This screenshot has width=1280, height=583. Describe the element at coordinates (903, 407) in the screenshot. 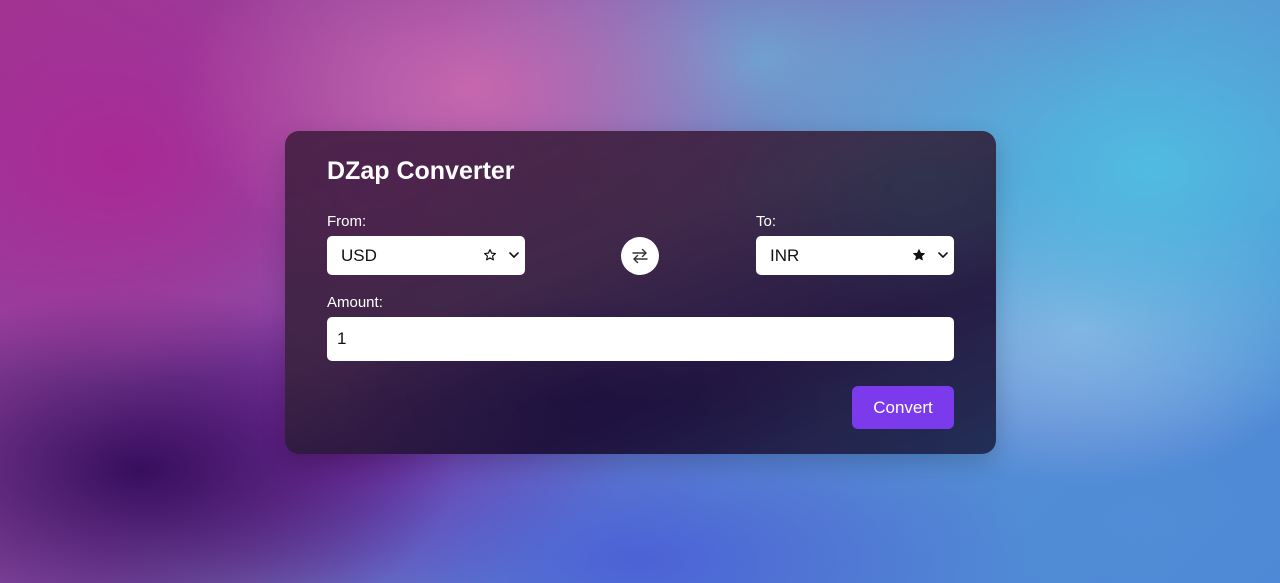

I see `convert-button: Convert` at that location.